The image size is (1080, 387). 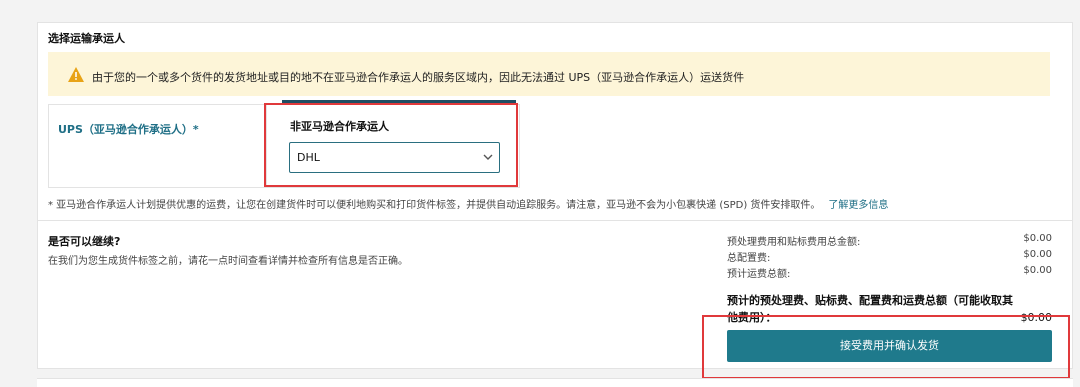 I want to click on fee-label: 总配置费:, so click(x=749, y=258).